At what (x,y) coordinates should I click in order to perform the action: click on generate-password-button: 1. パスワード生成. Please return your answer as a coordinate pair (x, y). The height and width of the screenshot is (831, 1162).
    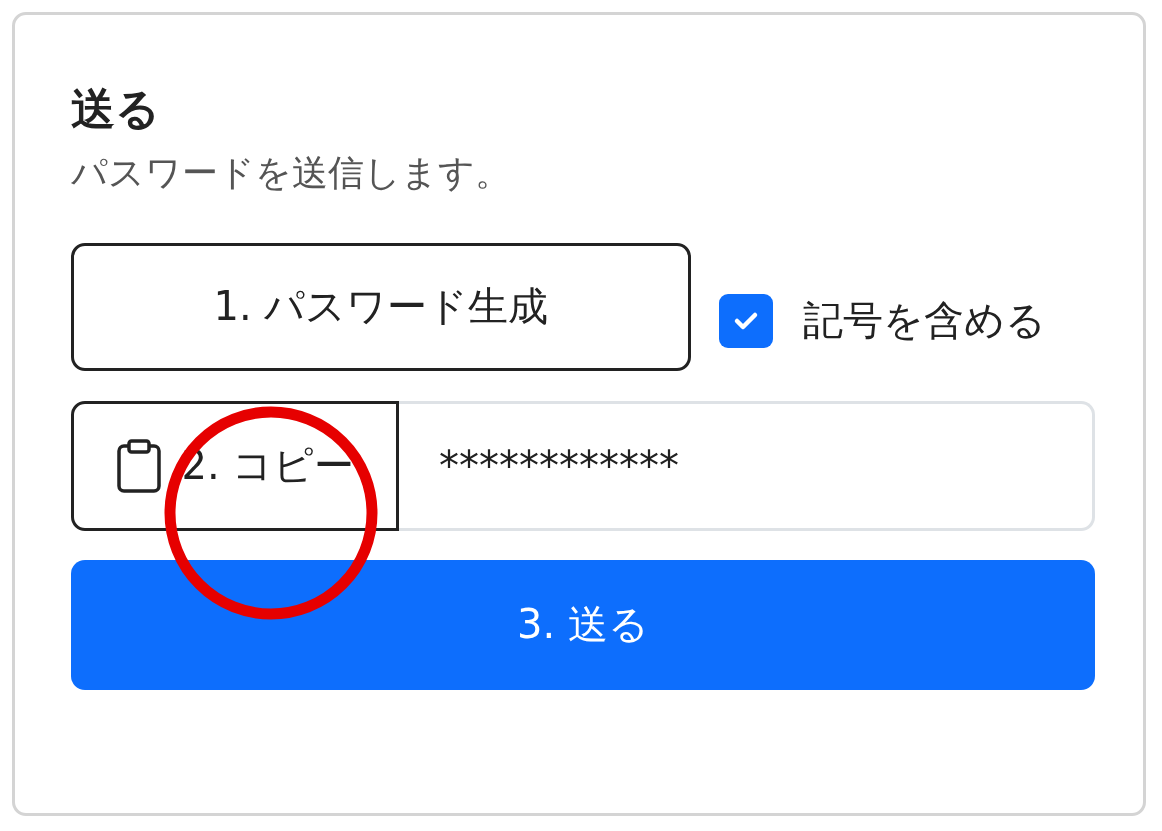
    Looking at the image, I should click on (381, 306).